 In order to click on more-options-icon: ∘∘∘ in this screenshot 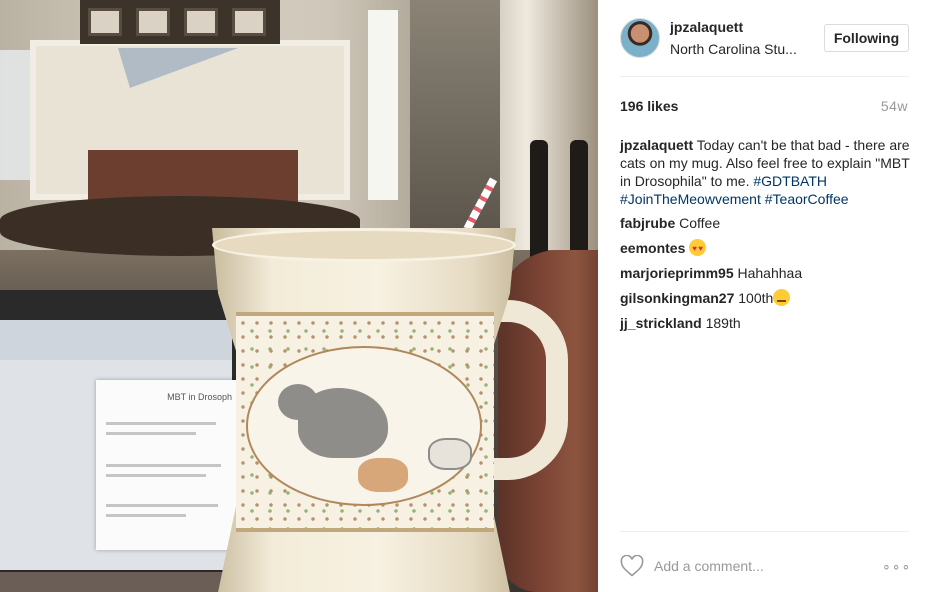, I will do `click(896, 566)`.